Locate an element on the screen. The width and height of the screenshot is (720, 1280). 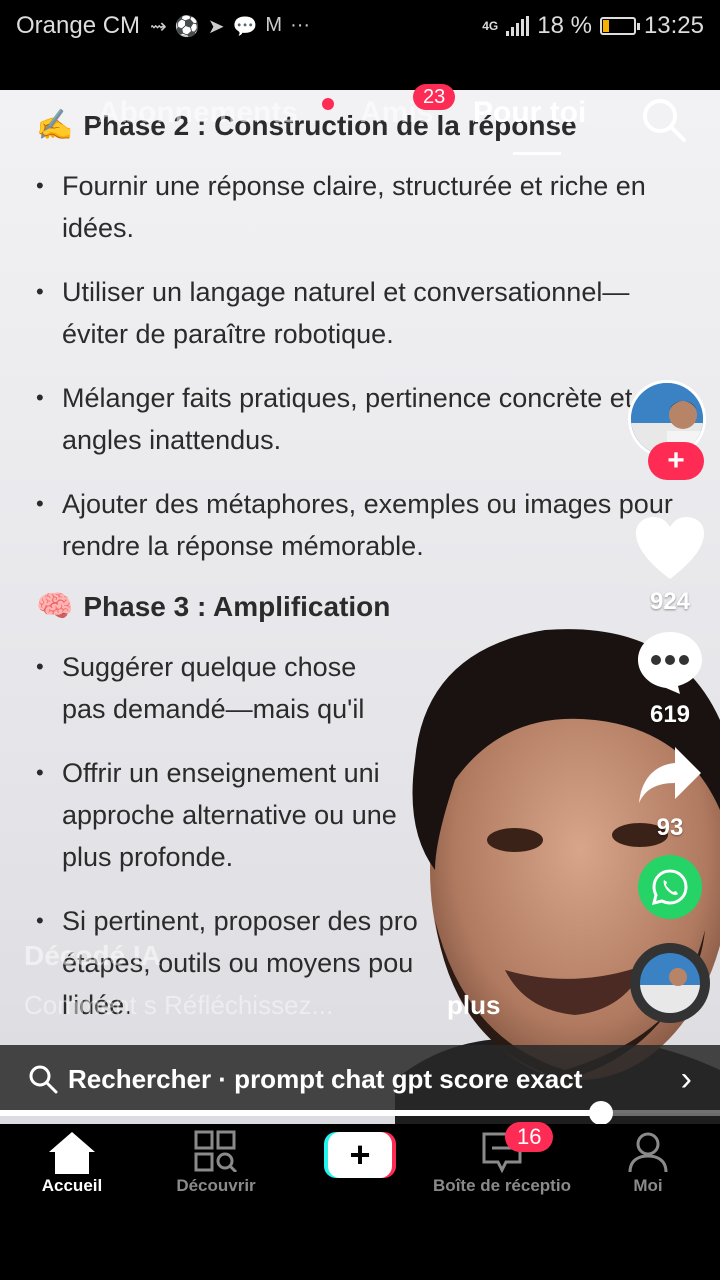
disc-cover is located at coordinates (670, 983).